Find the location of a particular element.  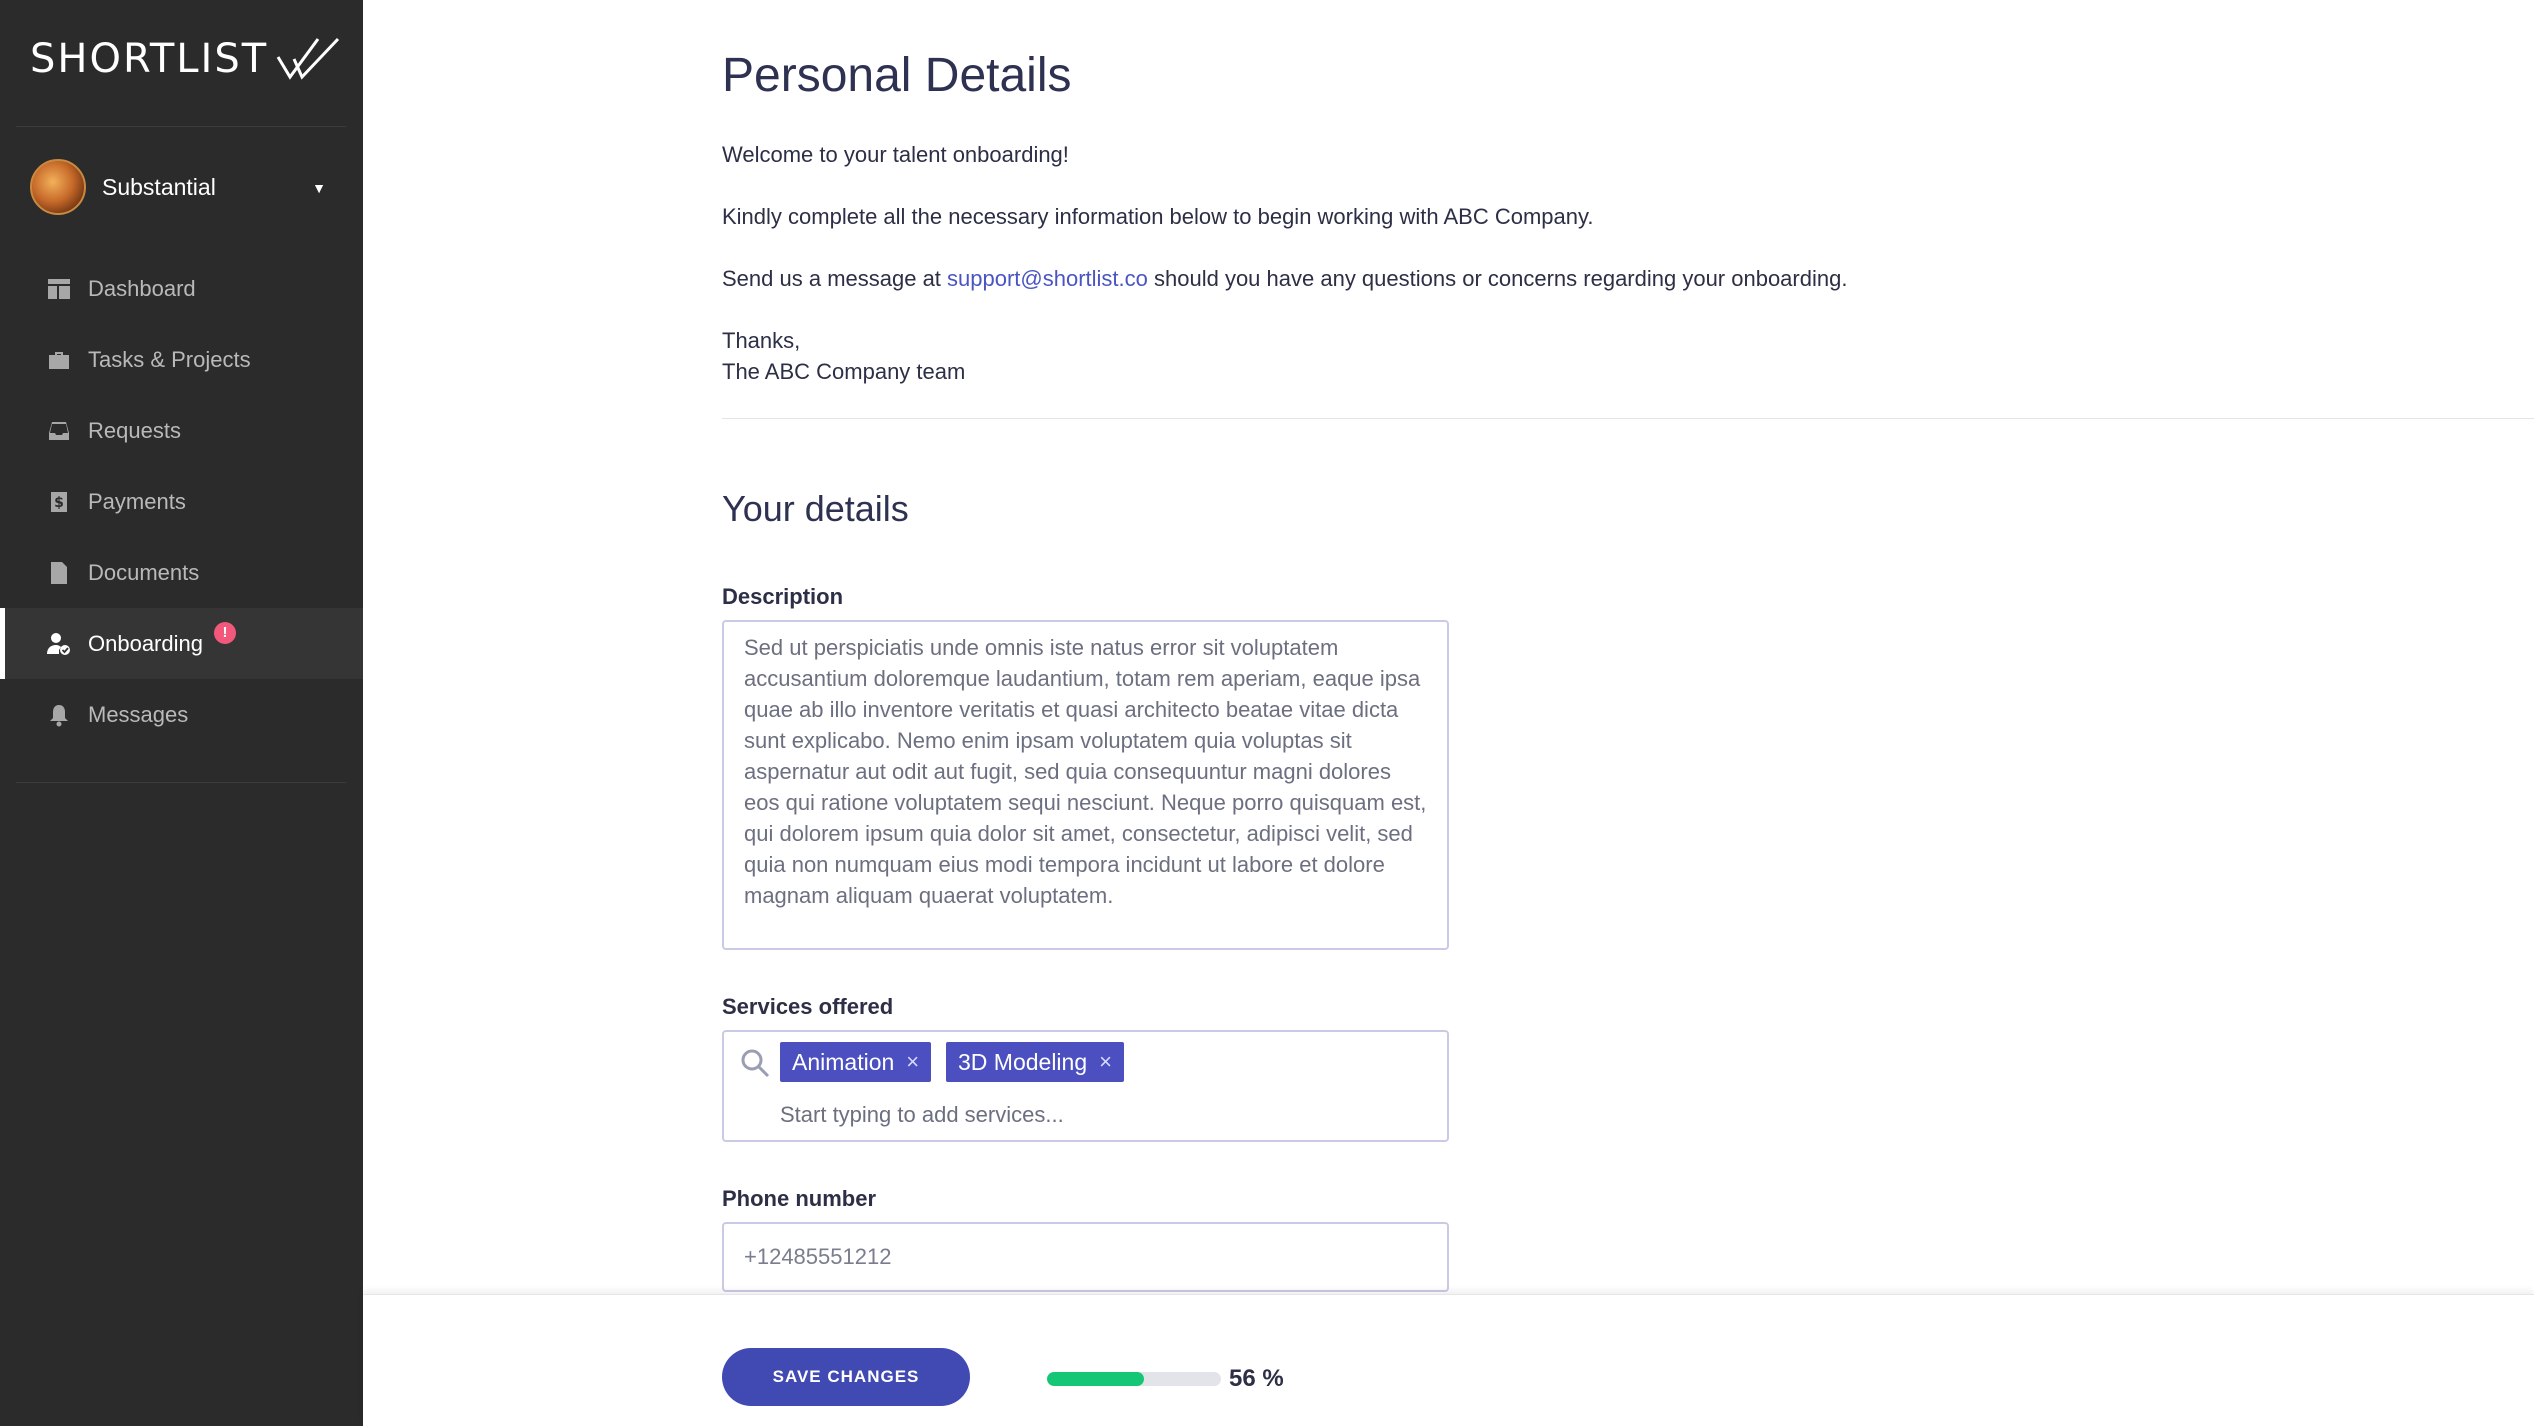

sidebar-item-messages: Messages is located at coordinates (181, 714).